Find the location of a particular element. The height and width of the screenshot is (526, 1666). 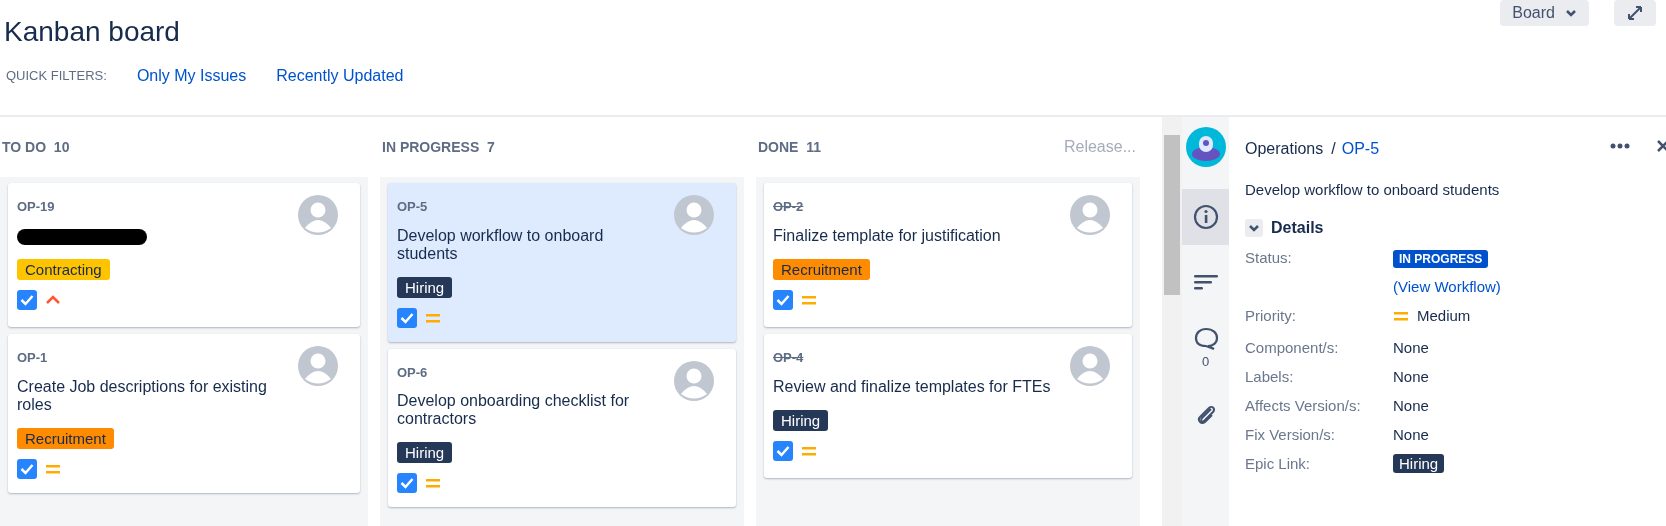

issue-key: OP-5 is located at coordinates (561, 207).